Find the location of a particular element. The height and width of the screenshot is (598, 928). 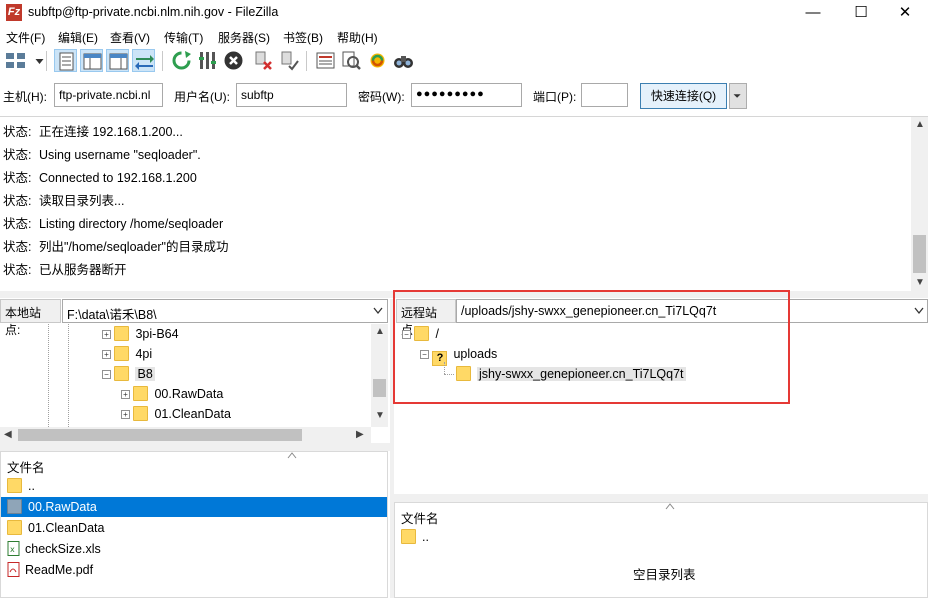

local-path-input: F:\data\诺禾\B8\ is located at coordinates (225, 311).